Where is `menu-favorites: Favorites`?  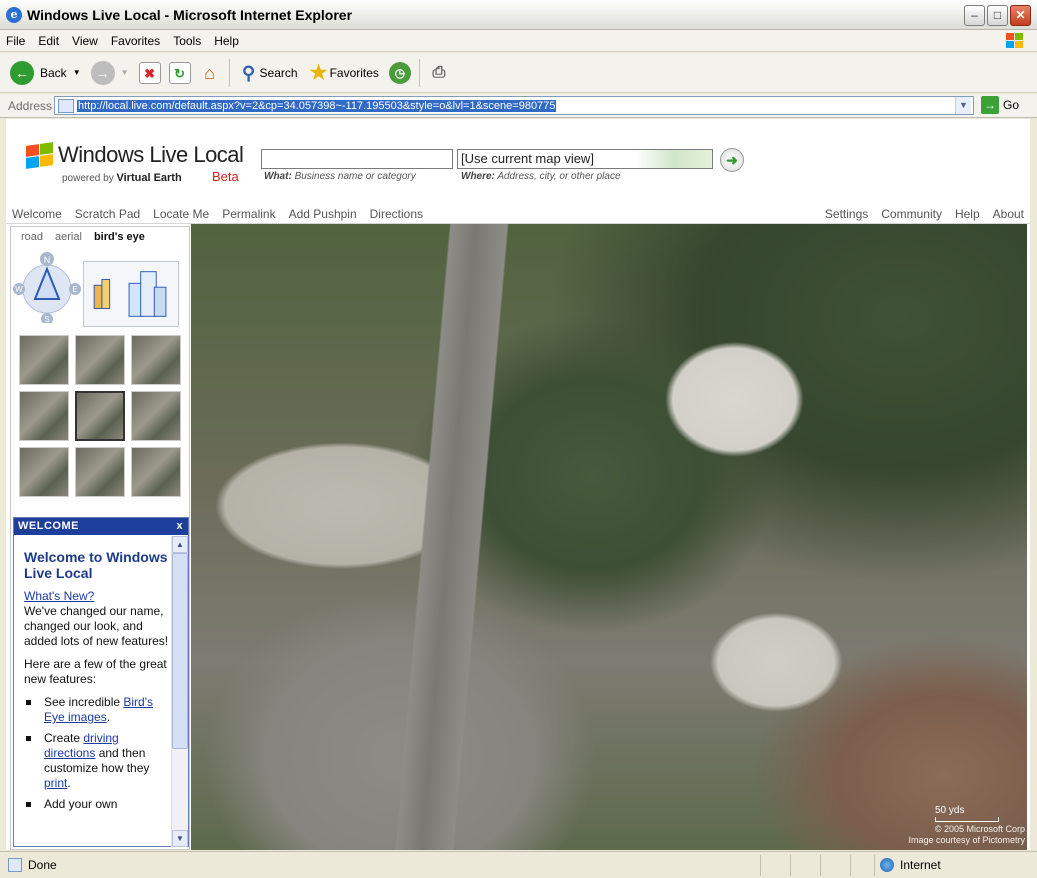 menu-favorites: Favorites is located at coordinates (135, 41).